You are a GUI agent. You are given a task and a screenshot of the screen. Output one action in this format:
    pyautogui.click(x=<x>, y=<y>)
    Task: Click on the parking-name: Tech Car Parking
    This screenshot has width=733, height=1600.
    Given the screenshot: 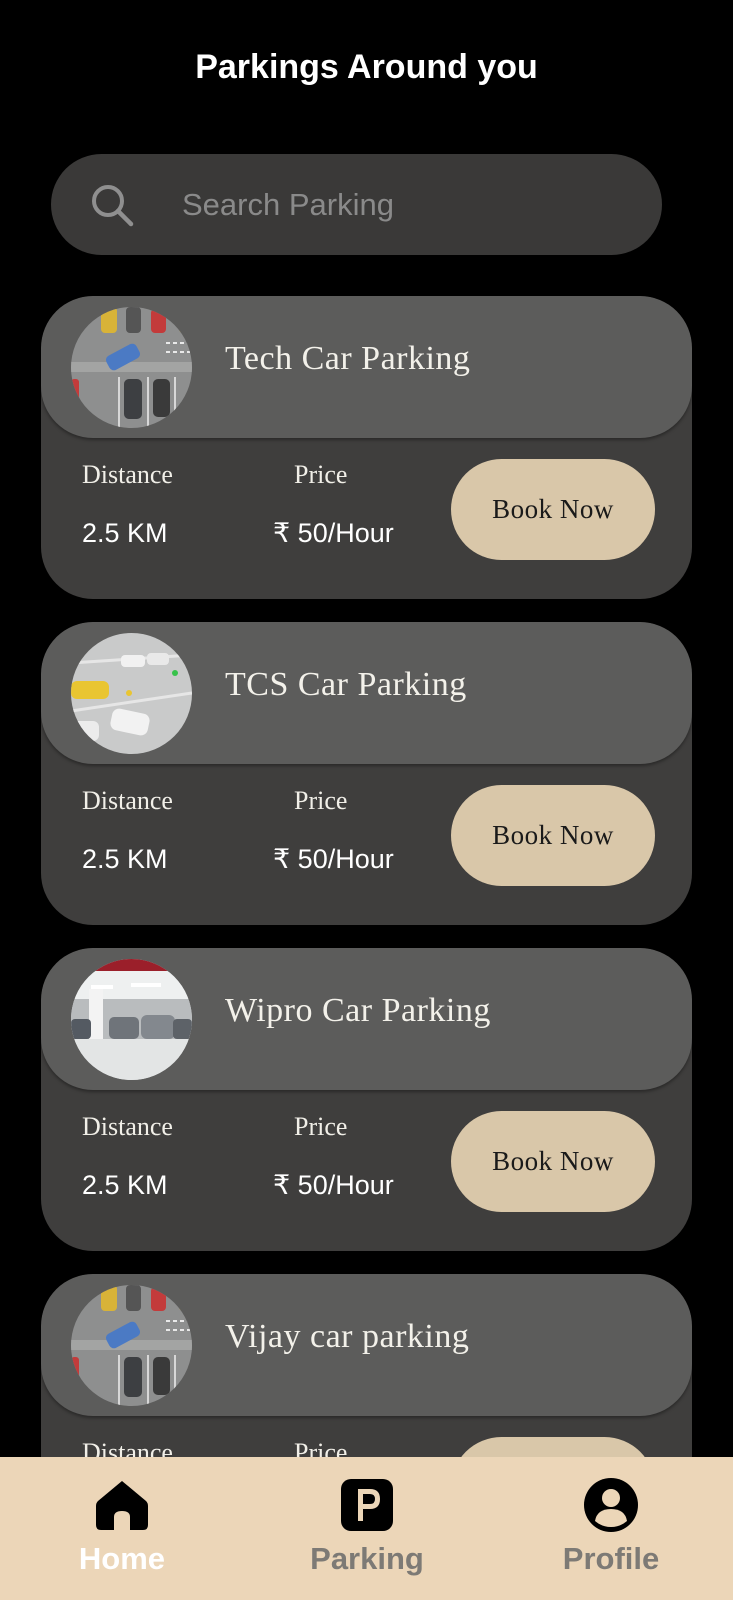 What is the action you would take?
    pyautogui.click(x=348, y=358)
    